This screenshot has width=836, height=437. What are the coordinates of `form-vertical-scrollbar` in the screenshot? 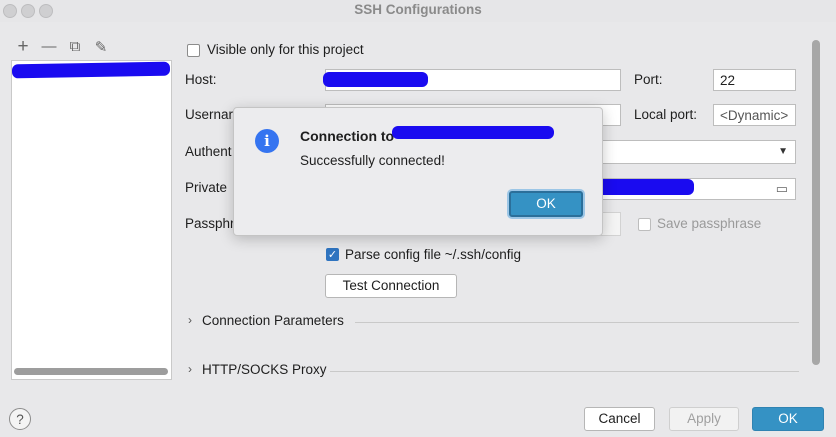 It's located at (816, 202).